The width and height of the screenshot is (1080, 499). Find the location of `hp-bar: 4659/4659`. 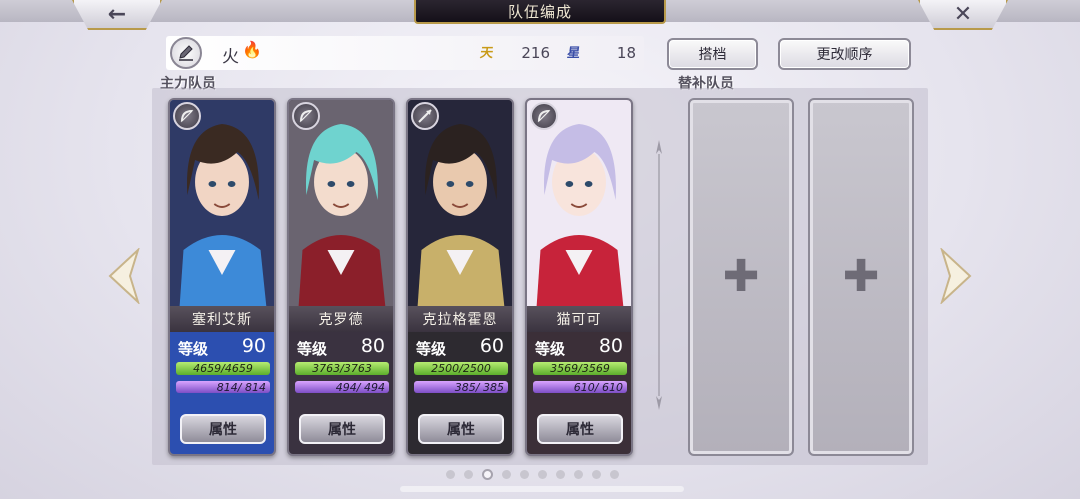

hp-bar: 4659/4659 is located at coordinates (223, 368).